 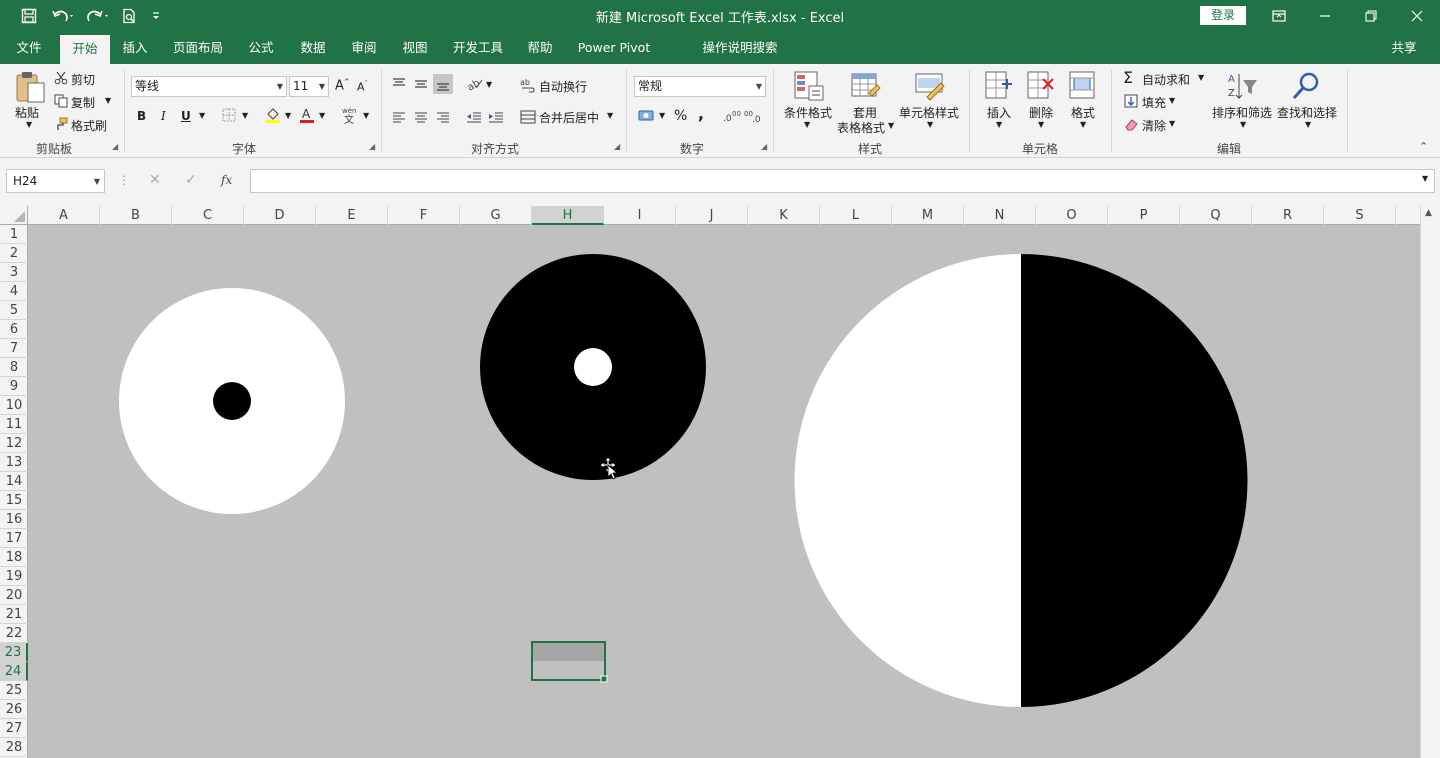 What do you see at coordinates (1425, 178) in the screenshot?
I see `expand-formula-bar-icon: ▼` at bounding box center [1425, 178].